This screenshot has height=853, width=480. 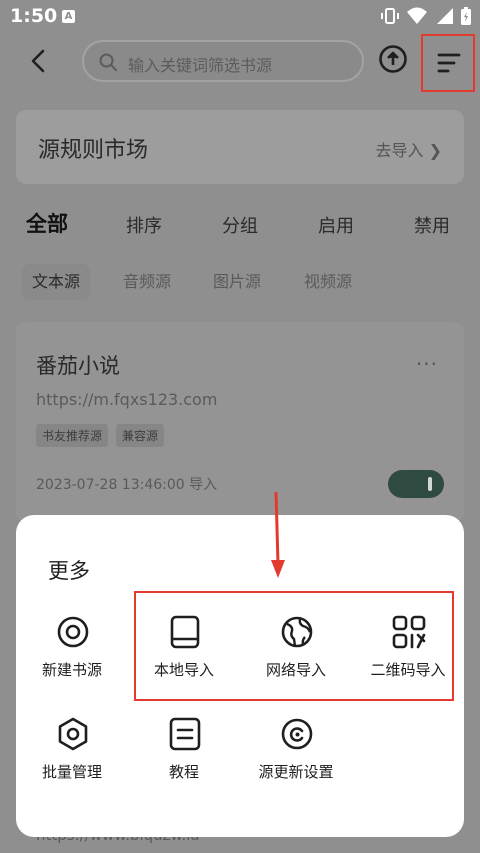 I want to click on new-source-button: 新建书源, so click(x=72, y=655).